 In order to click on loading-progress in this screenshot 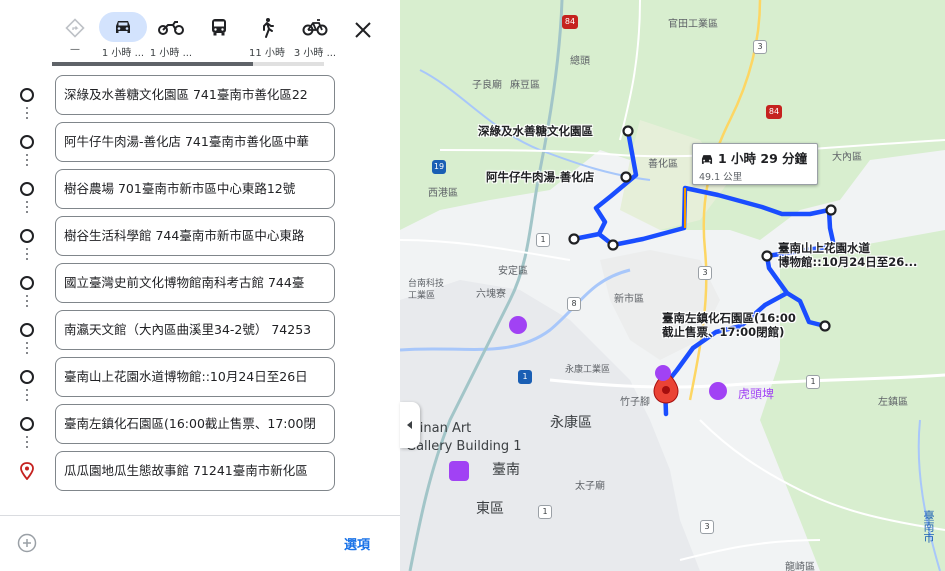, I will do `click(188, 64)`.